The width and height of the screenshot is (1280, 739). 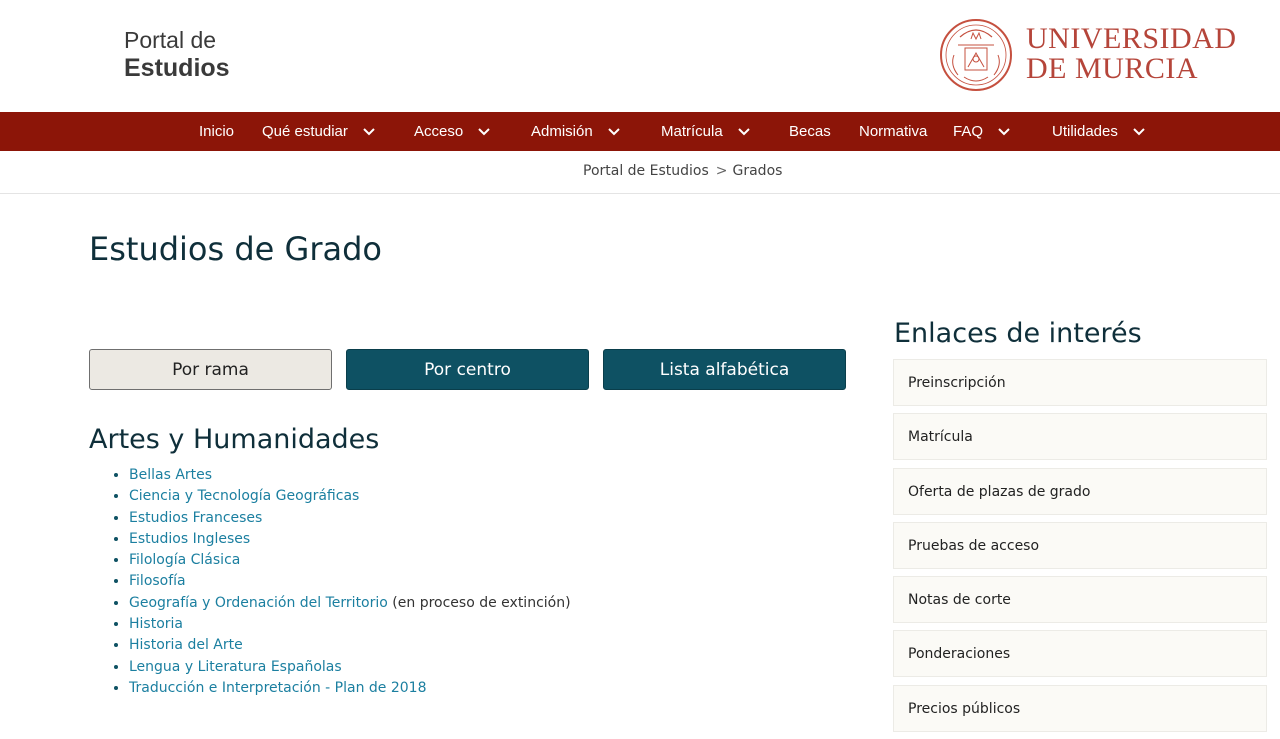 What do you see at coordinates (1080, 545) in the screenshot?
I see `sidebar-link-pruebas-acceso: Pruebas de acceso` at bounding box center [1080, 545].